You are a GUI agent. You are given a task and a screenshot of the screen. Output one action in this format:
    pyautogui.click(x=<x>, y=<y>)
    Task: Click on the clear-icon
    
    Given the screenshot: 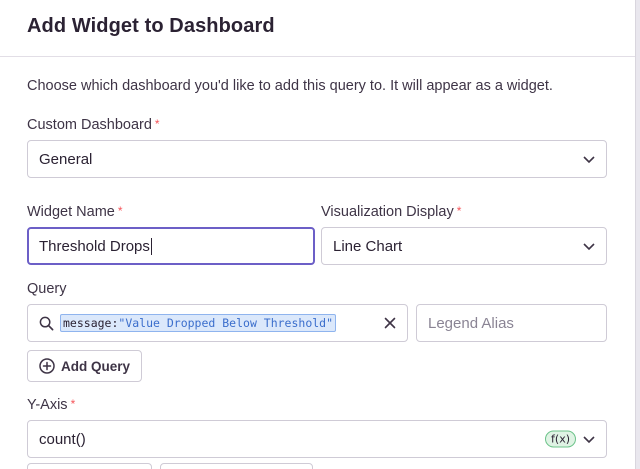 What is the action you would take?
    pyautogui.click(x=390, y=323)
    